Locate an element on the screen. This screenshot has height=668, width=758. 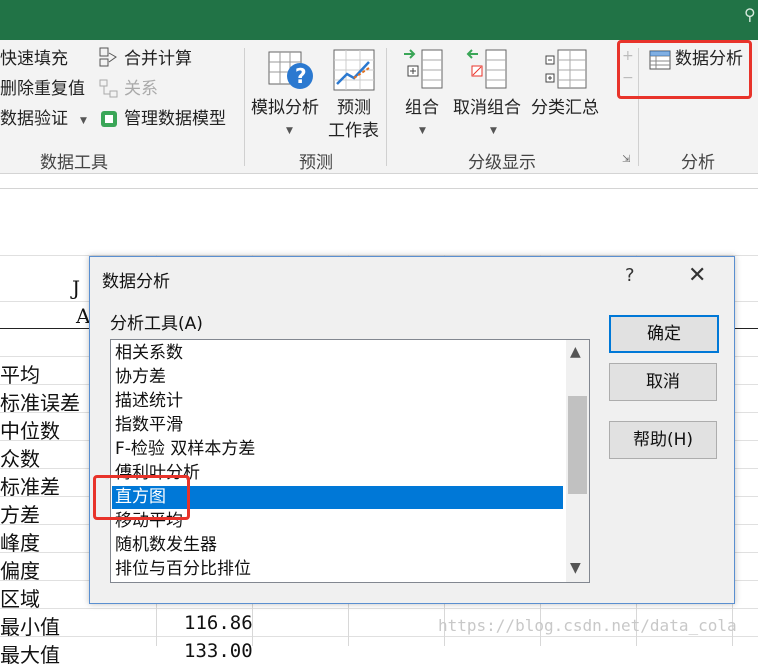
forecast-sheet-line2: 工作表 is located at coordinates (353, 131).